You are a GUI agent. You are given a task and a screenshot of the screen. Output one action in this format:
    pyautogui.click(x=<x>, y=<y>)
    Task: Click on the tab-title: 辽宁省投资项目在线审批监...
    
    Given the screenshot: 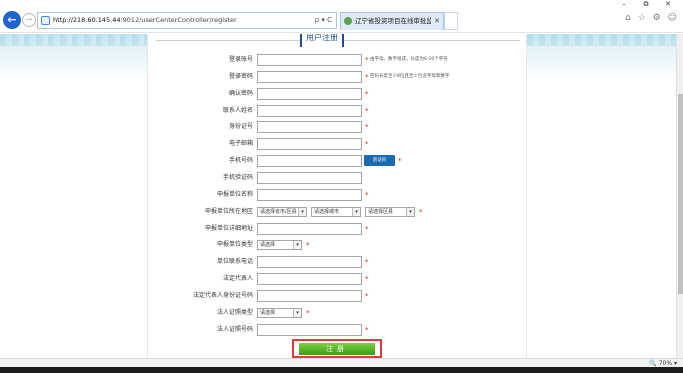 What is the action you would take?
    pyautogui.click(x=393, y=21)
    